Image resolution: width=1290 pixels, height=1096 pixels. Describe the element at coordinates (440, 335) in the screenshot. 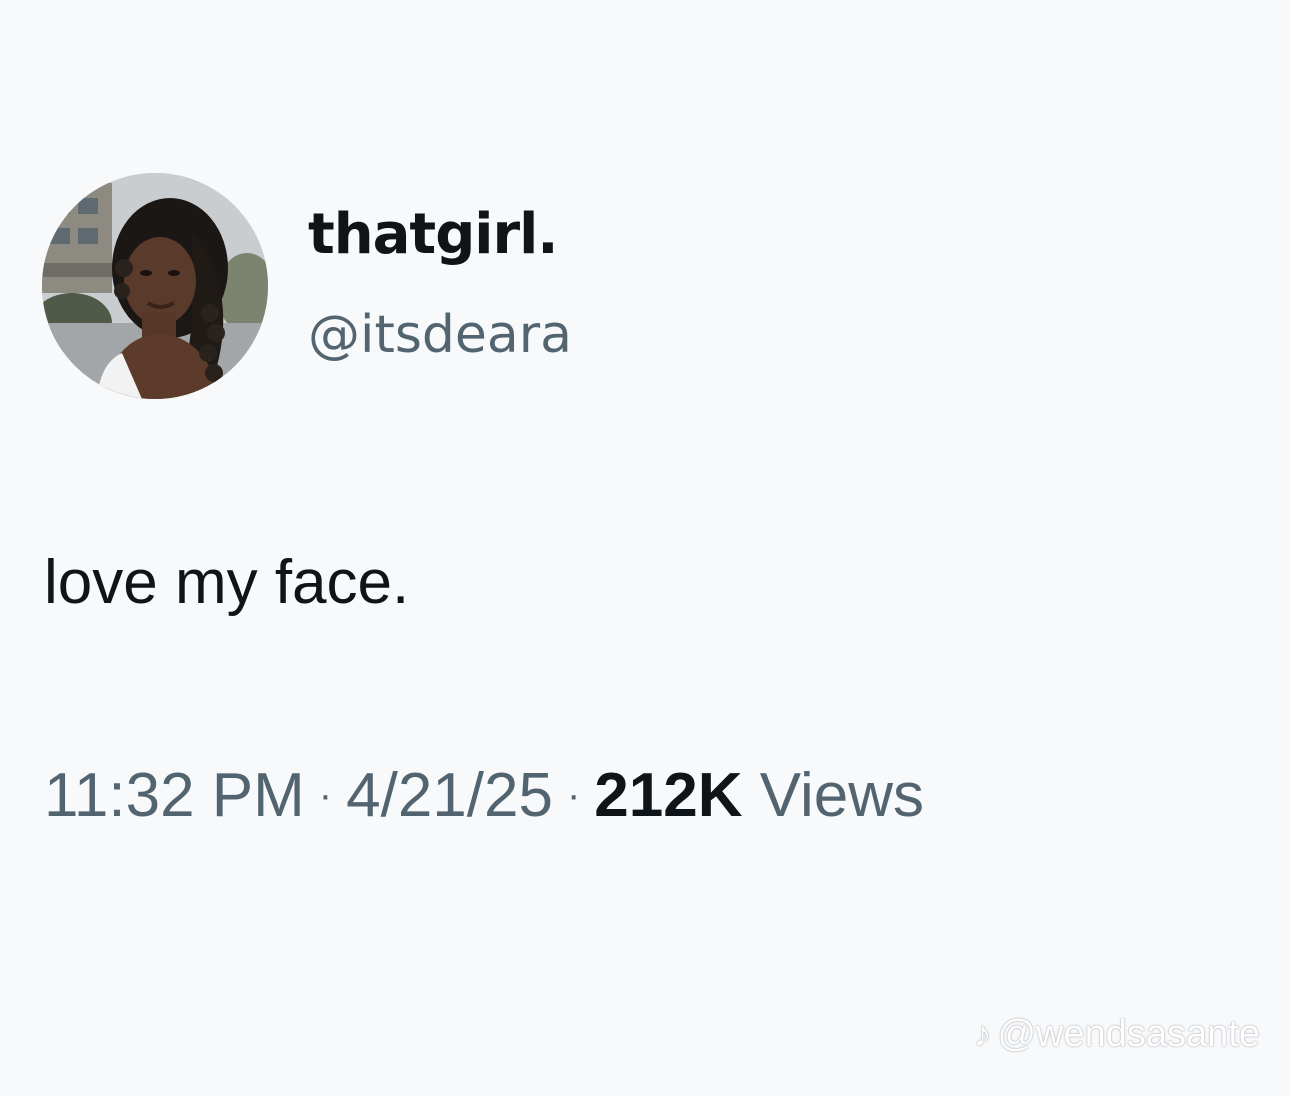

I see `user-handle: @itsdeara` at that location.